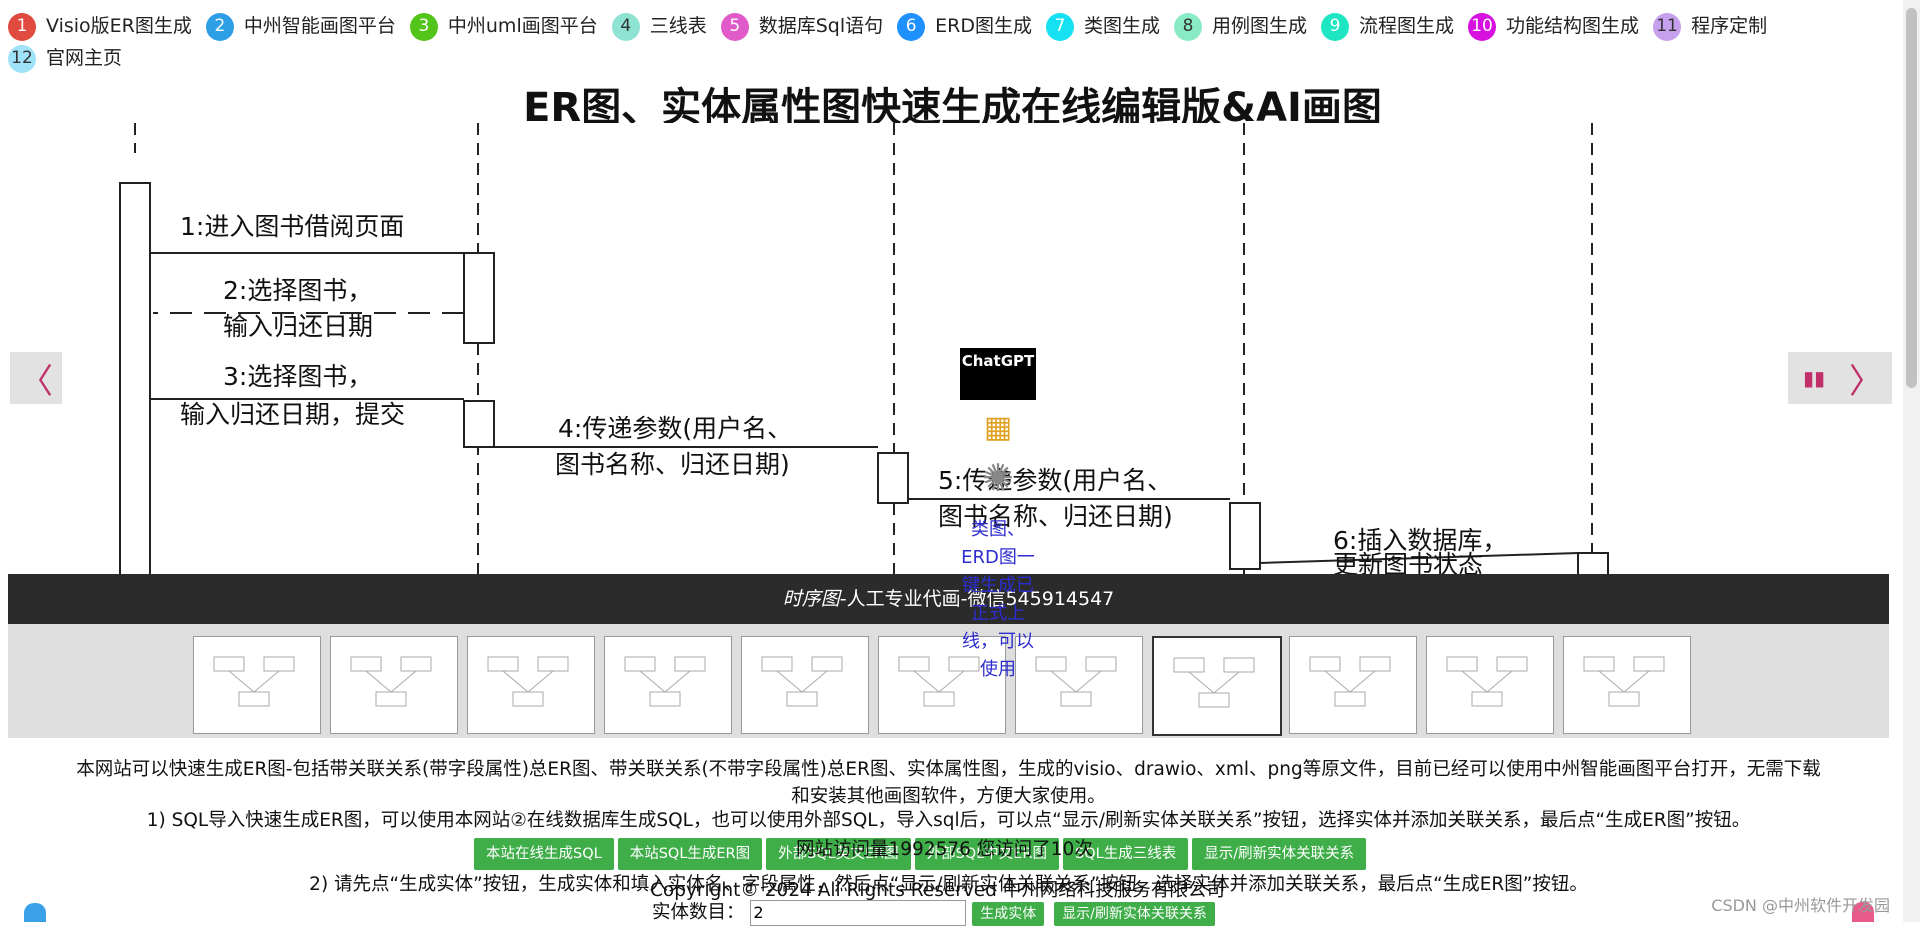 The height and width of the screenshot is (926, 1920). I want to click on nav-badge: 9, so click(1335, 26).